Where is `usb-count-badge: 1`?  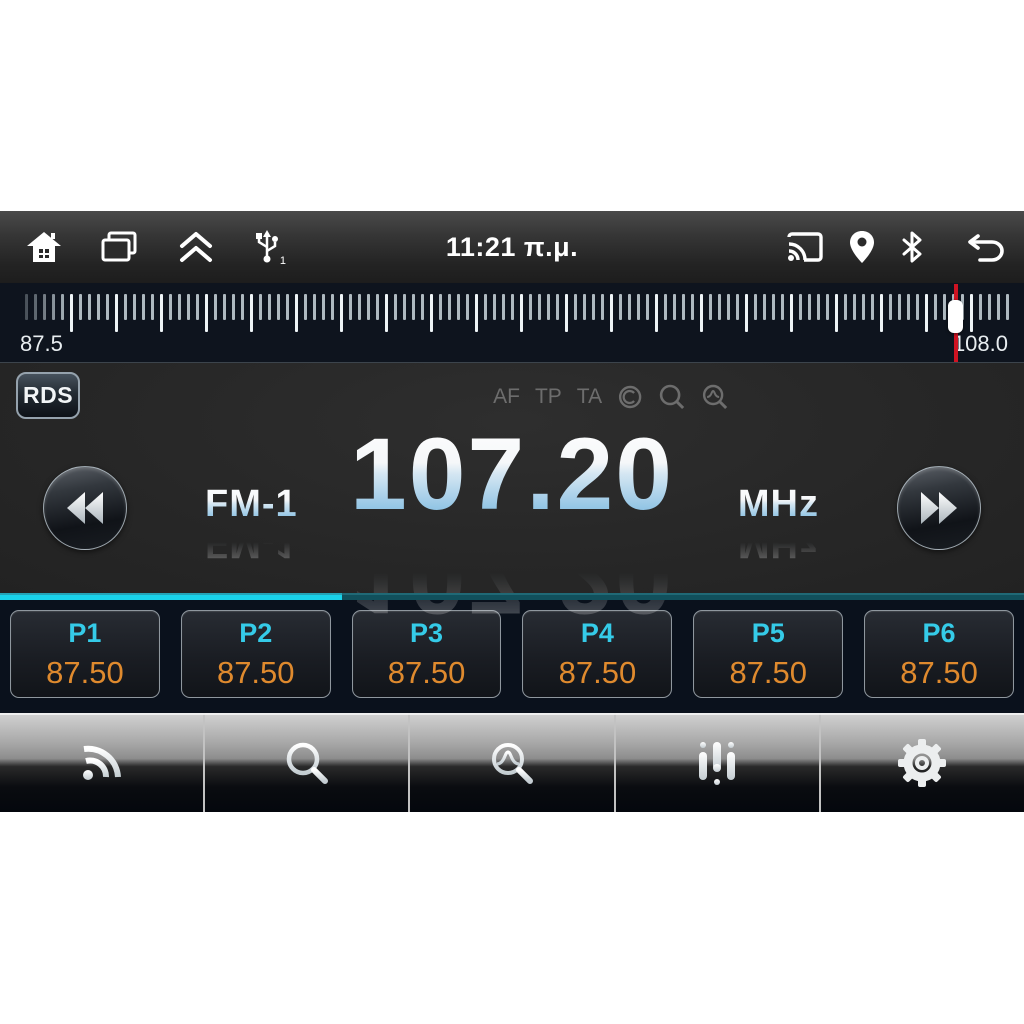
usb-count-badge: 1 is located at coordinates (282, 261).